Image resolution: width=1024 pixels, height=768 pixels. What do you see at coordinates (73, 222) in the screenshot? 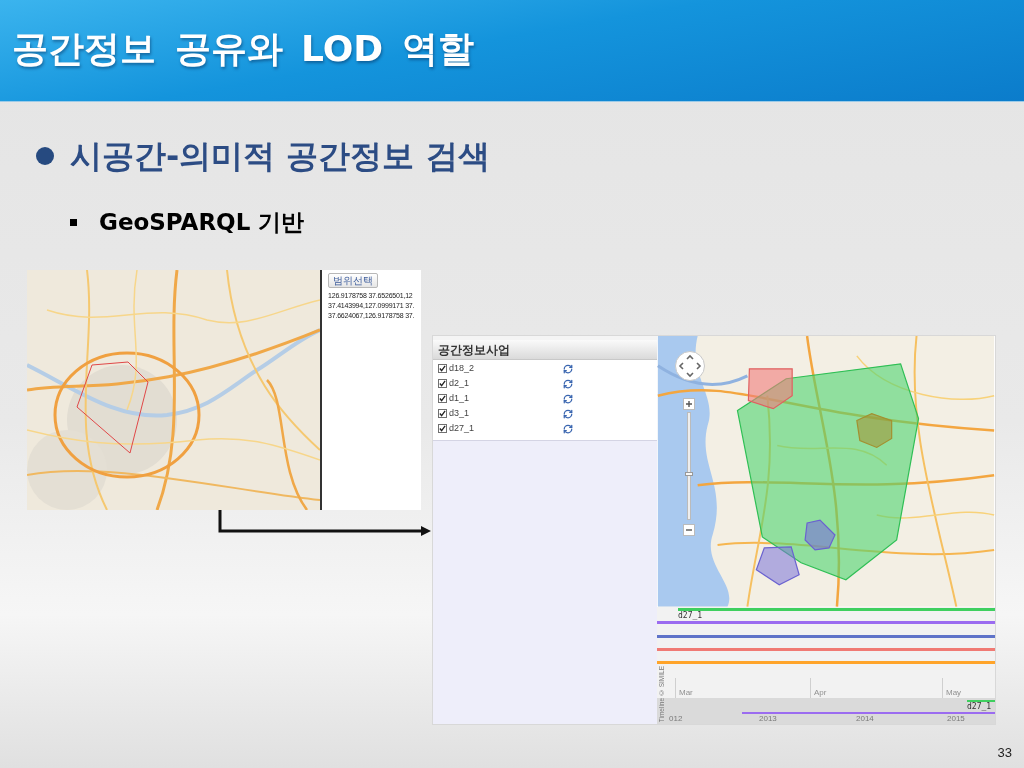
I see `square-bullet-icon` at bounding box center [73, 222].